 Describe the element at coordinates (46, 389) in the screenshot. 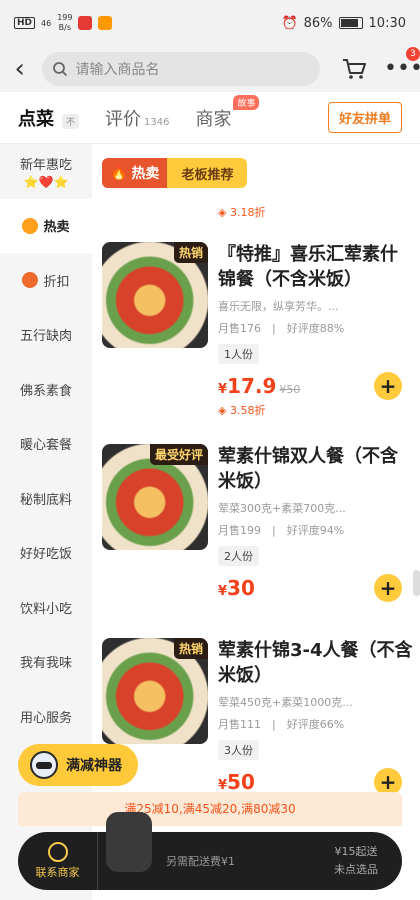

I see `sidebar-item: 佛系素食` at that location.